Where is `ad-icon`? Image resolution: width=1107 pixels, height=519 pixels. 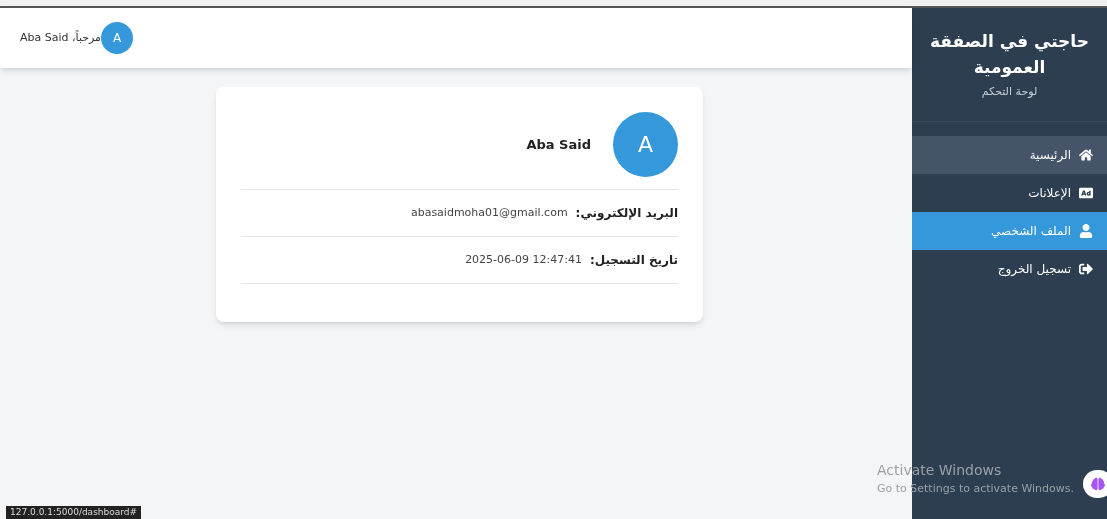 ad-icon is located at coordinates (1086, 192).